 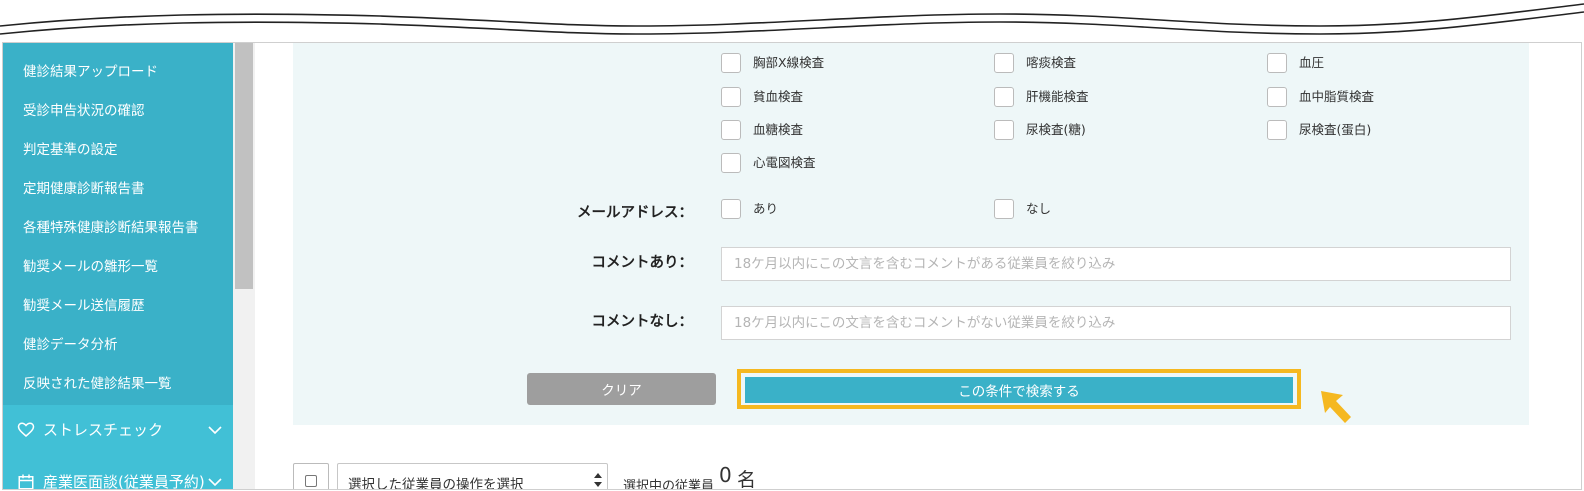 What do you see at coordinates (436, 483) in the screenshot?
I see `bulk-action-select-value: 選択した従業員の操作を選択` at bounding box center [436, 483].